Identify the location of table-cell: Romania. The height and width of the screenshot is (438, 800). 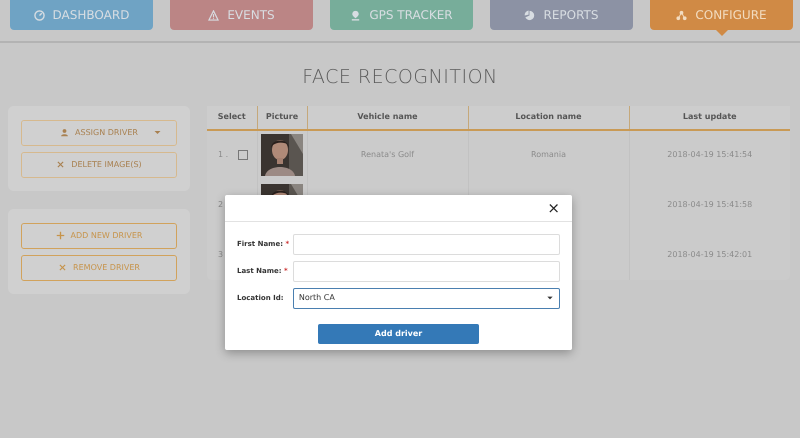
(548, 154).